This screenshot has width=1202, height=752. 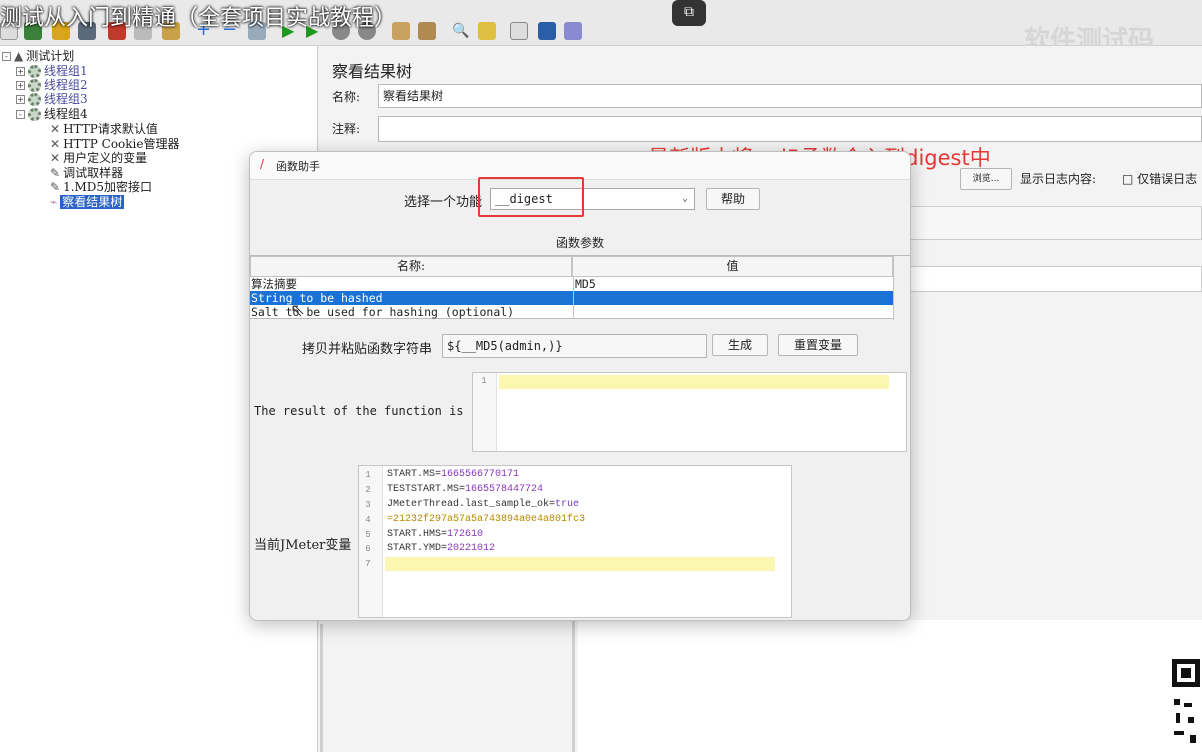 What do you see at coordinates (368, 490) in the screenshot?
I see `line-number: 2` at bounding box center [368, 490].